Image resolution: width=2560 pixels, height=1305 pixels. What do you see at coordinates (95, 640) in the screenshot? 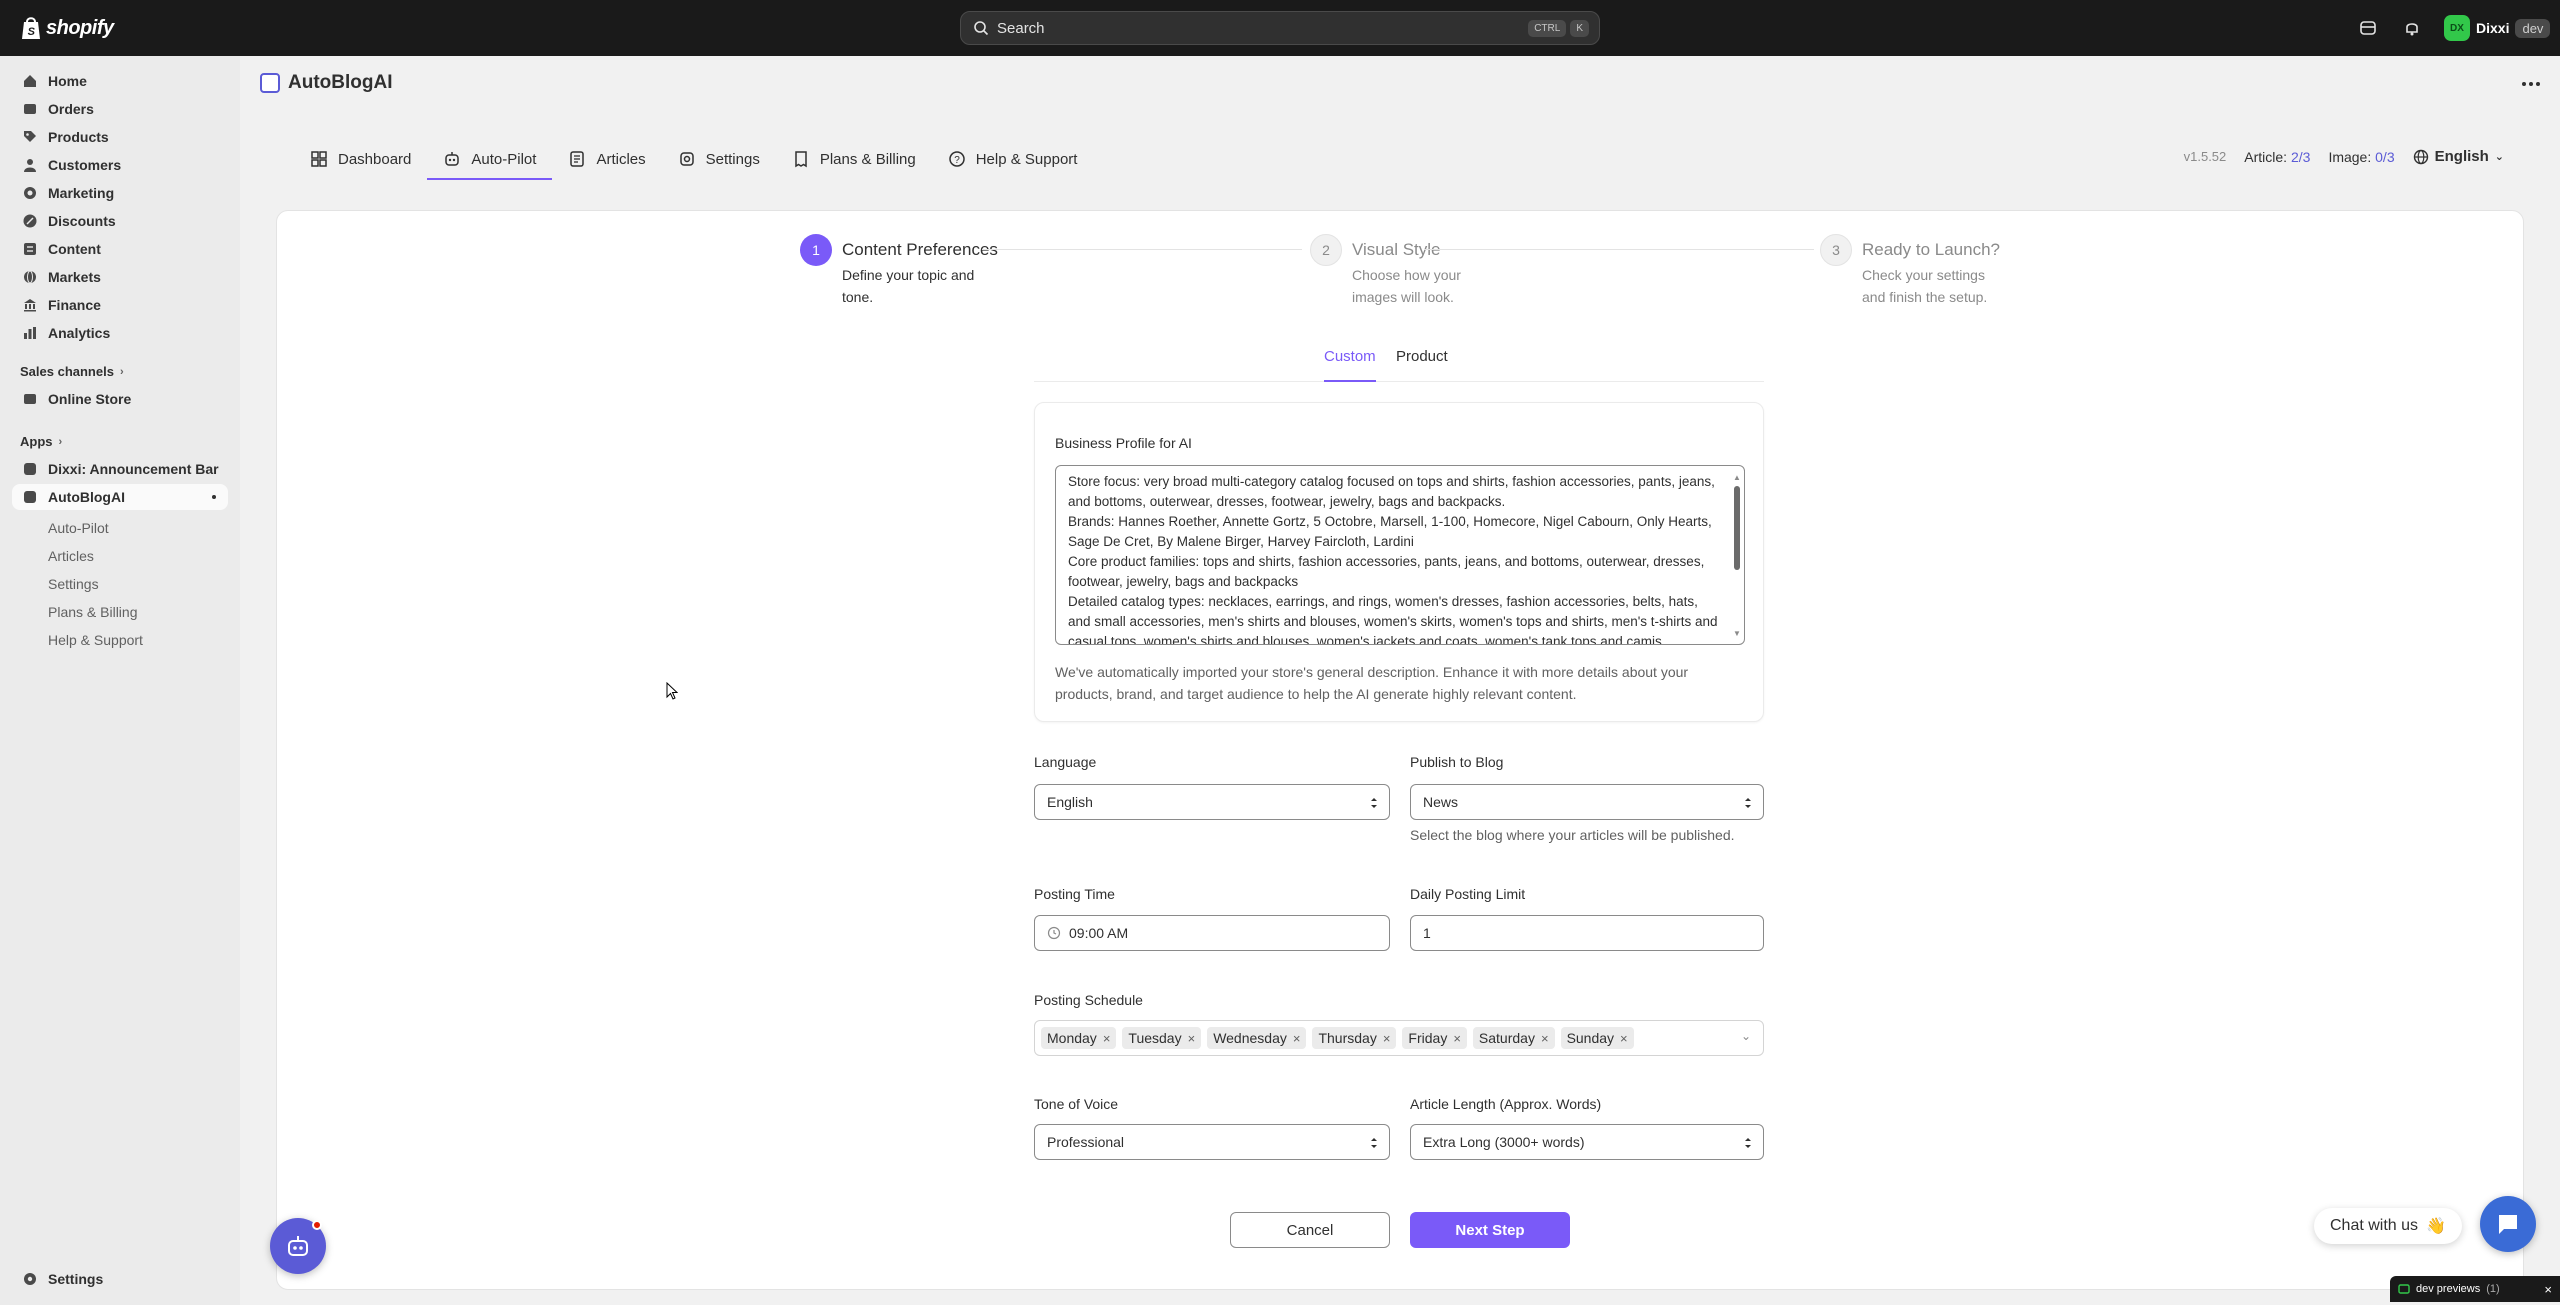
I see `sidebar-sub-help: Help & Support` at bounding box center [95, 640].